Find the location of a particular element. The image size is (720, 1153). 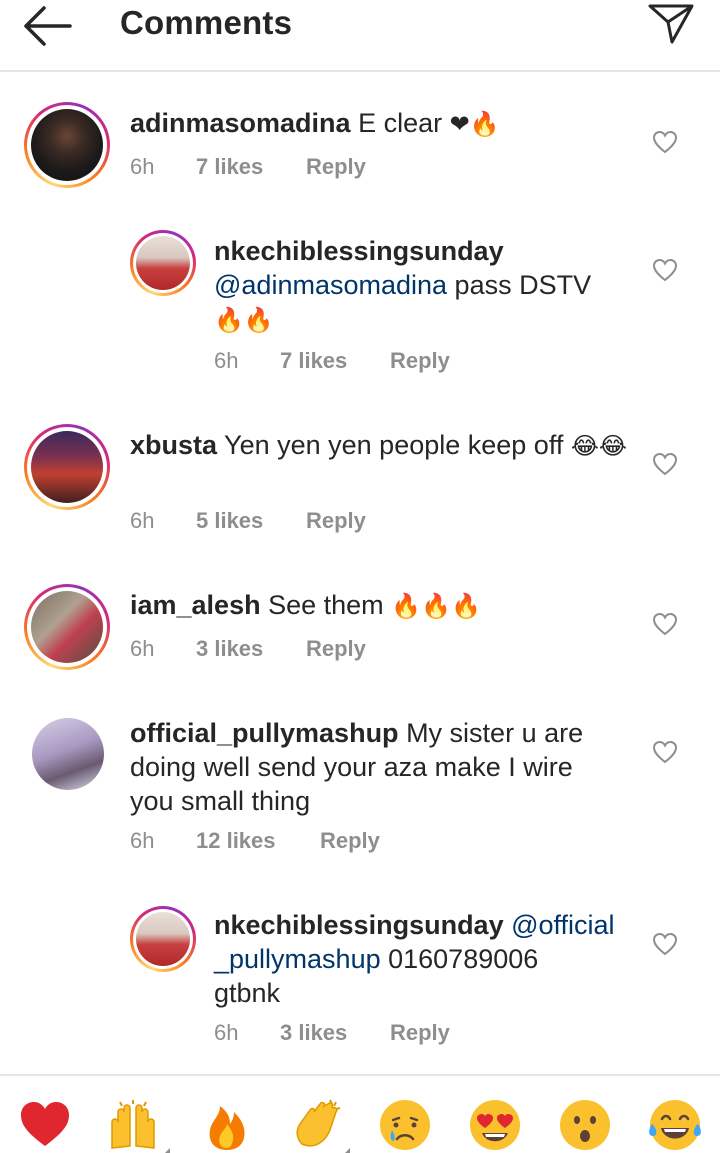

comment-username: official_pullymashup is located at coordinates (264, 733).